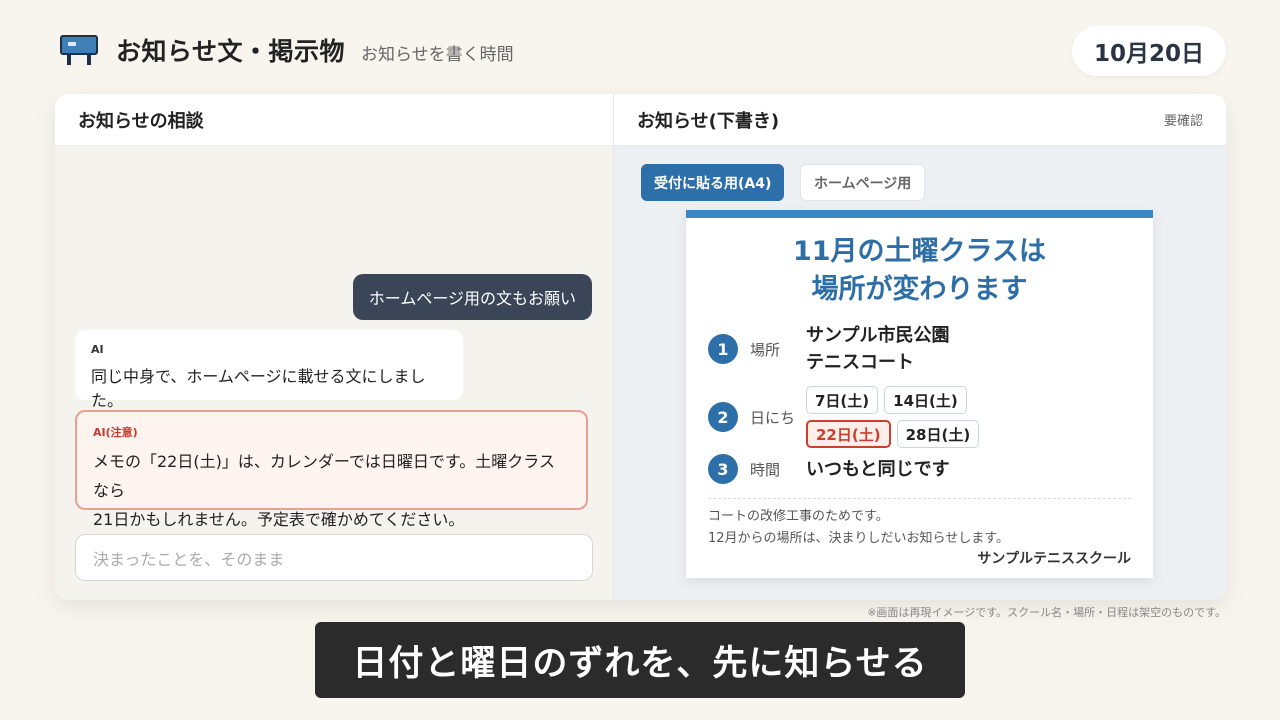  Describe the element at coordinates (97, 349) in the screenshot. I see `ai-label: AI` at that location.